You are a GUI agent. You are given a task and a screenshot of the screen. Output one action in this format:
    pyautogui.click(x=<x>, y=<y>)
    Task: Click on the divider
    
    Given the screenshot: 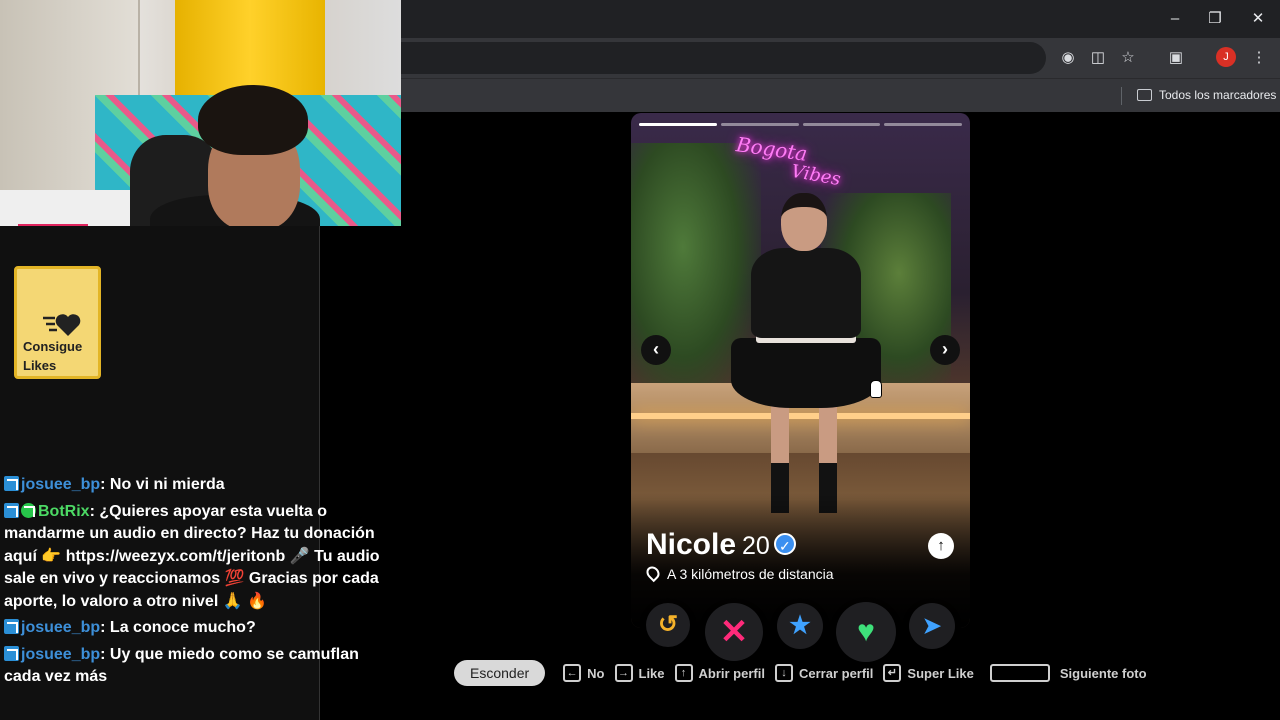 What is the action you would take?
    pyautogui.click(x=1121, y=96)
    